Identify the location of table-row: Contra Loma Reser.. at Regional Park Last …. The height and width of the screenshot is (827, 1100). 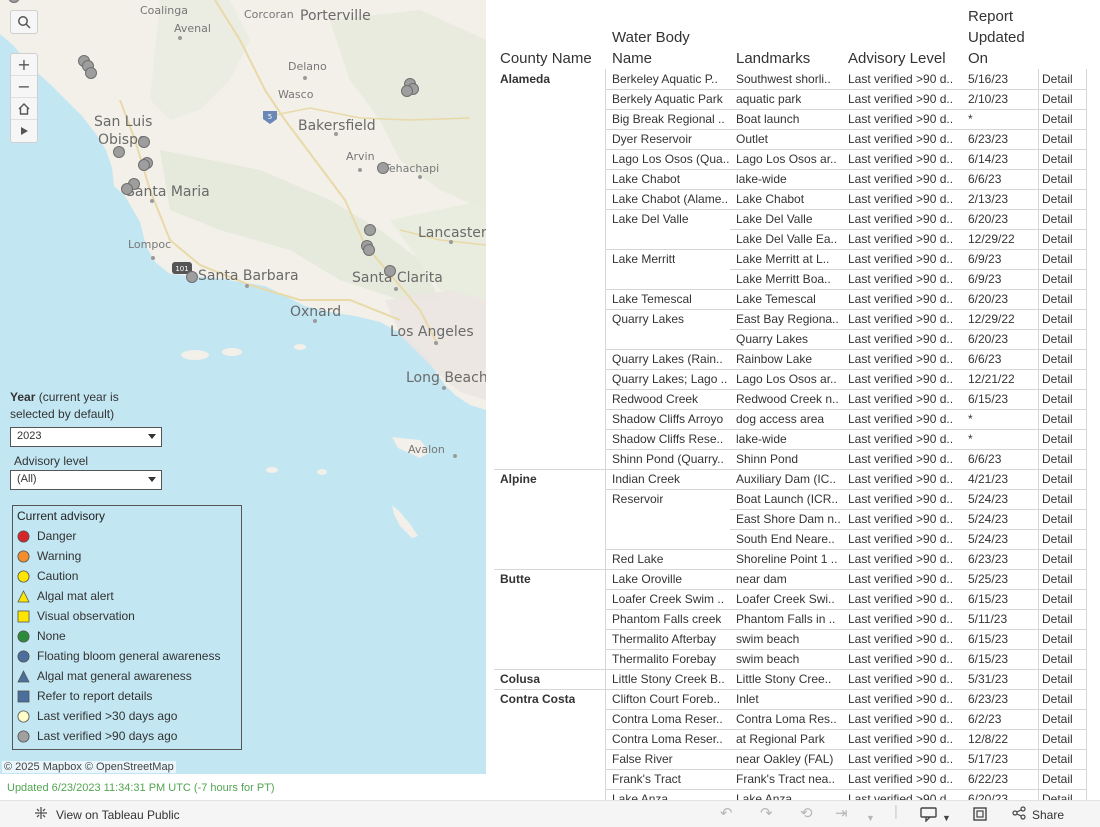
(797, 739).